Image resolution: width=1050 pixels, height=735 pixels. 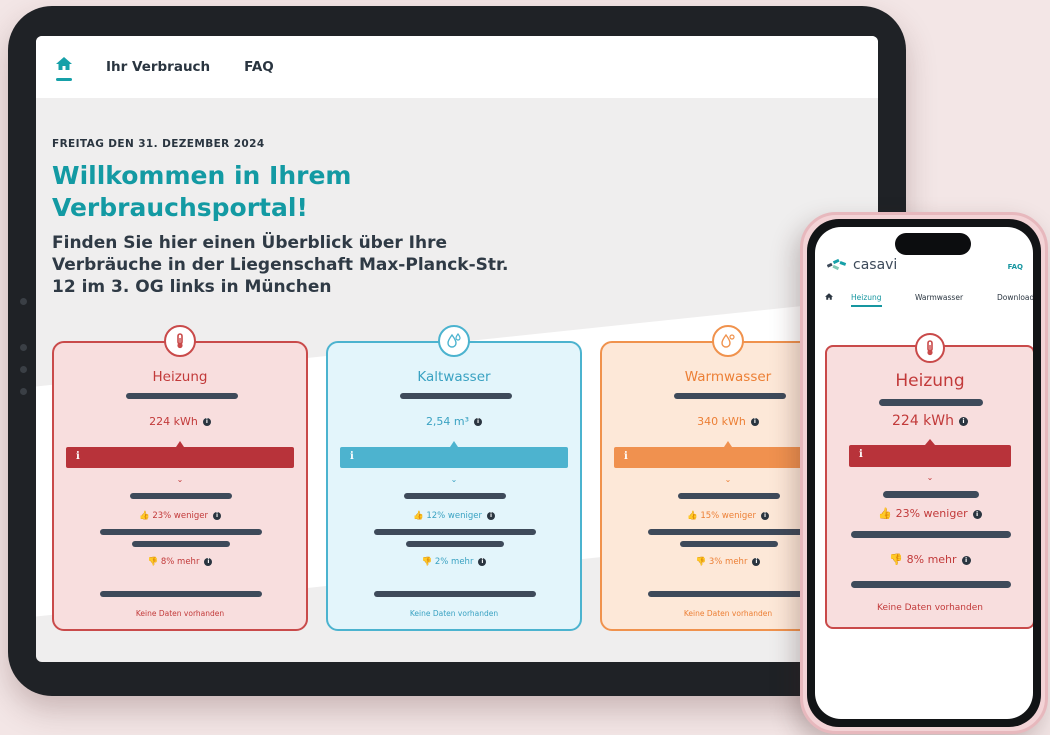 I want to click on tab-warmwasser: Warmwasser, so click(x=939, y=297).